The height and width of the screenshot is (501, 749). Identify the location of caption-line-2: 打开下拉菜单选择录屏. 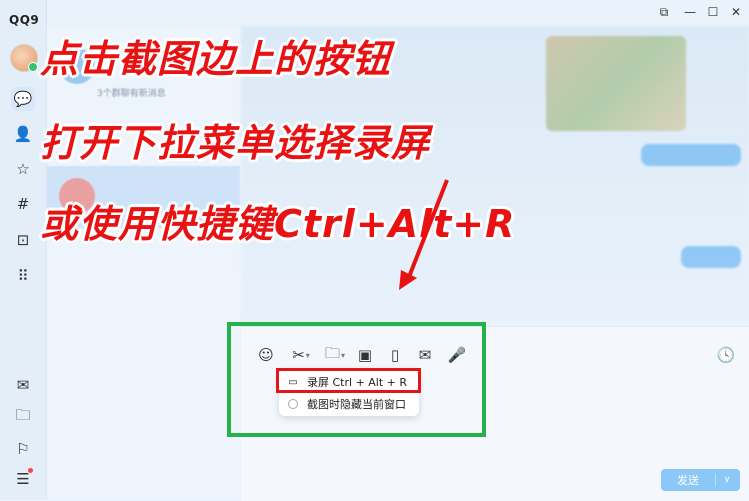
(235, 143).